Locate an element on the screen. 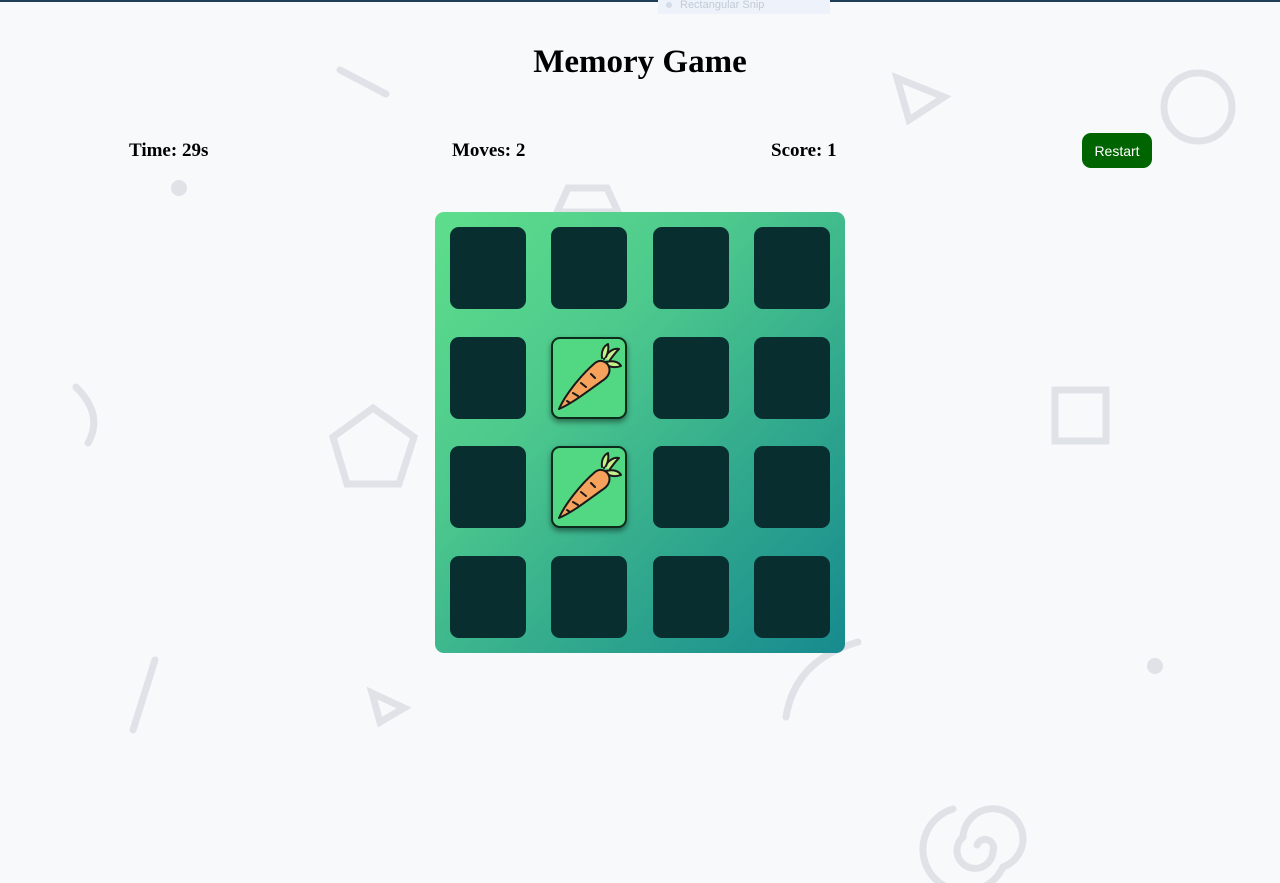 The width and height of the screenshot is (1280, 883). bg-arc-shape is located at coordinates (85, 415).